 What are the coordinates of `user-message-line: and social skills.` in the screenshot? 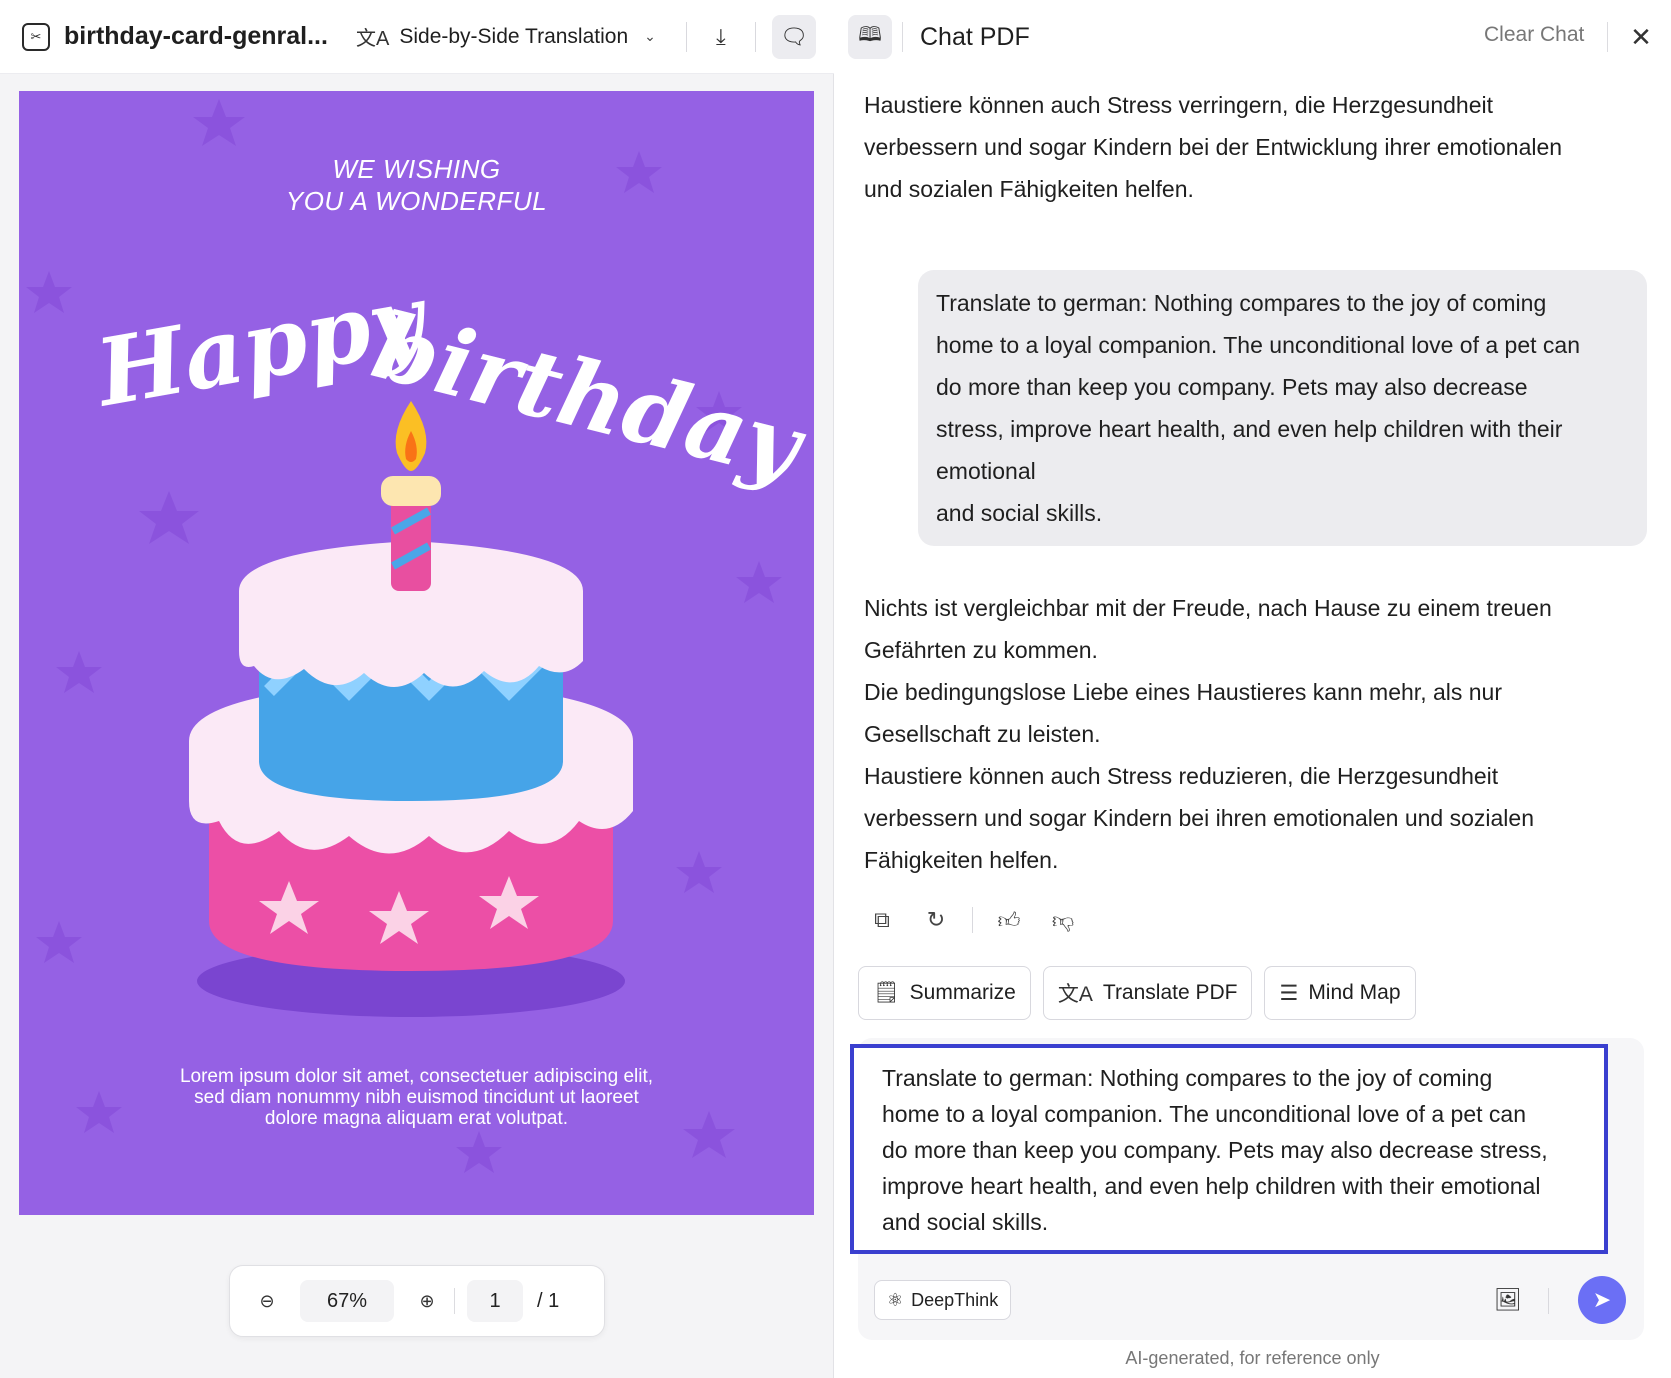 It's located at (1019, 513).